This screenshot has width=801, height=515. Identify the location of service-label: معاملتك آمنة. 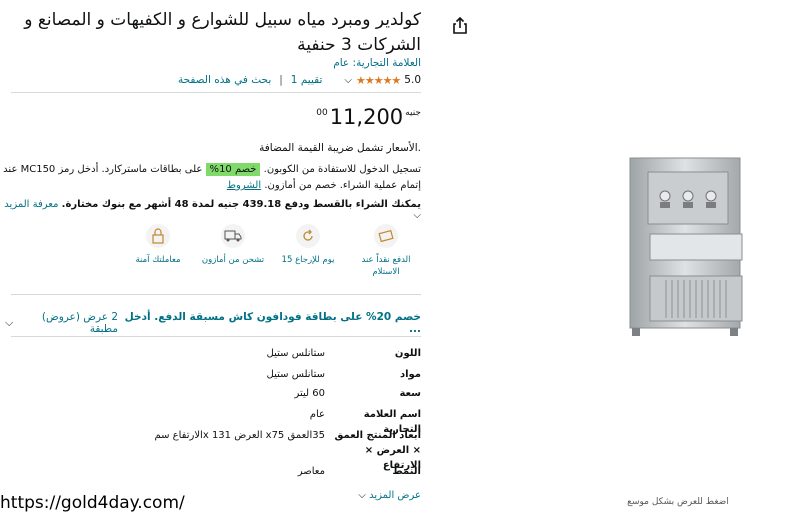
(158, 260).